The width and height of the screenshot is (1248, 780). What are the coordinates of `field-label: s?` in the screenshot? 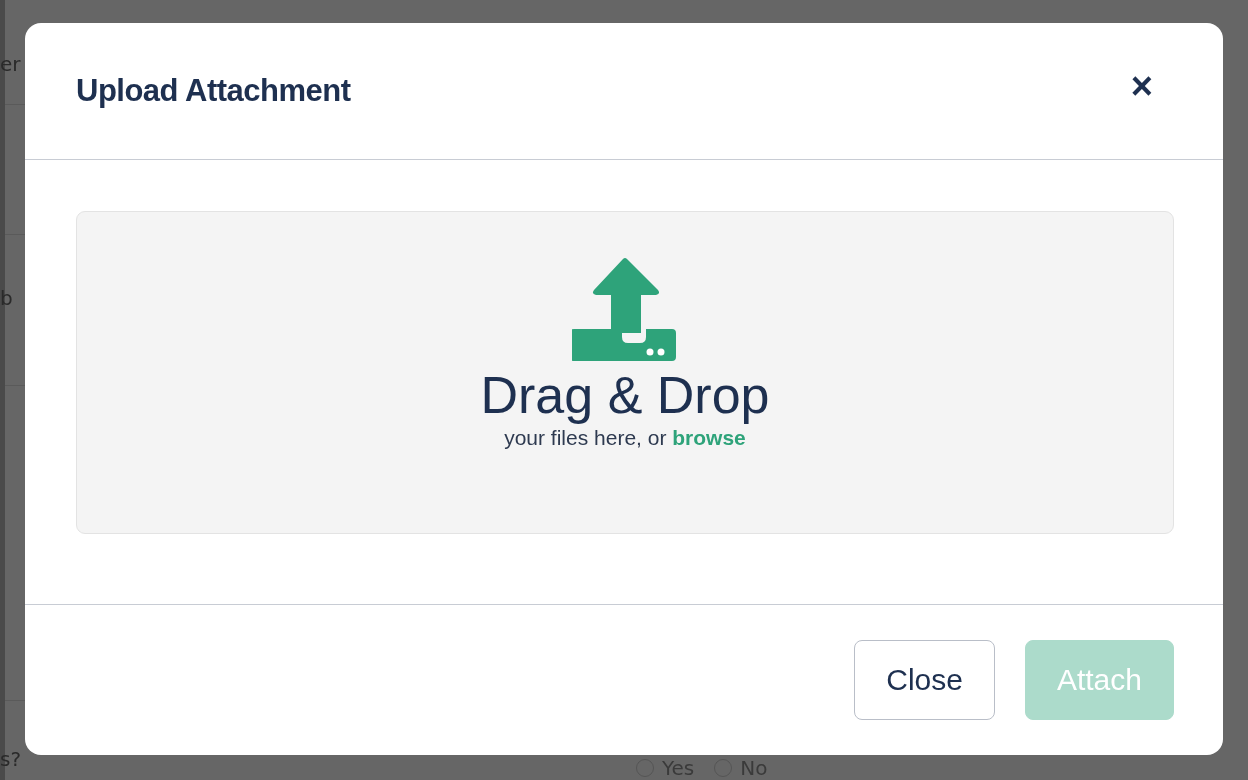 It's located at (11, 759).